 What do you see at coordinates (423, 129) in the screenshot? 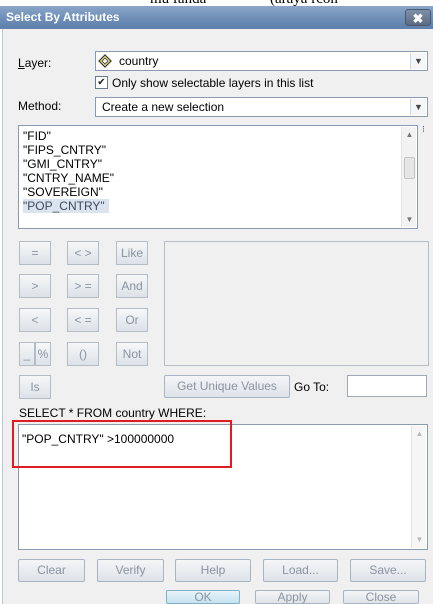
I see `splitter-grip-icon: ⁝` at bounding box center [423, 129].